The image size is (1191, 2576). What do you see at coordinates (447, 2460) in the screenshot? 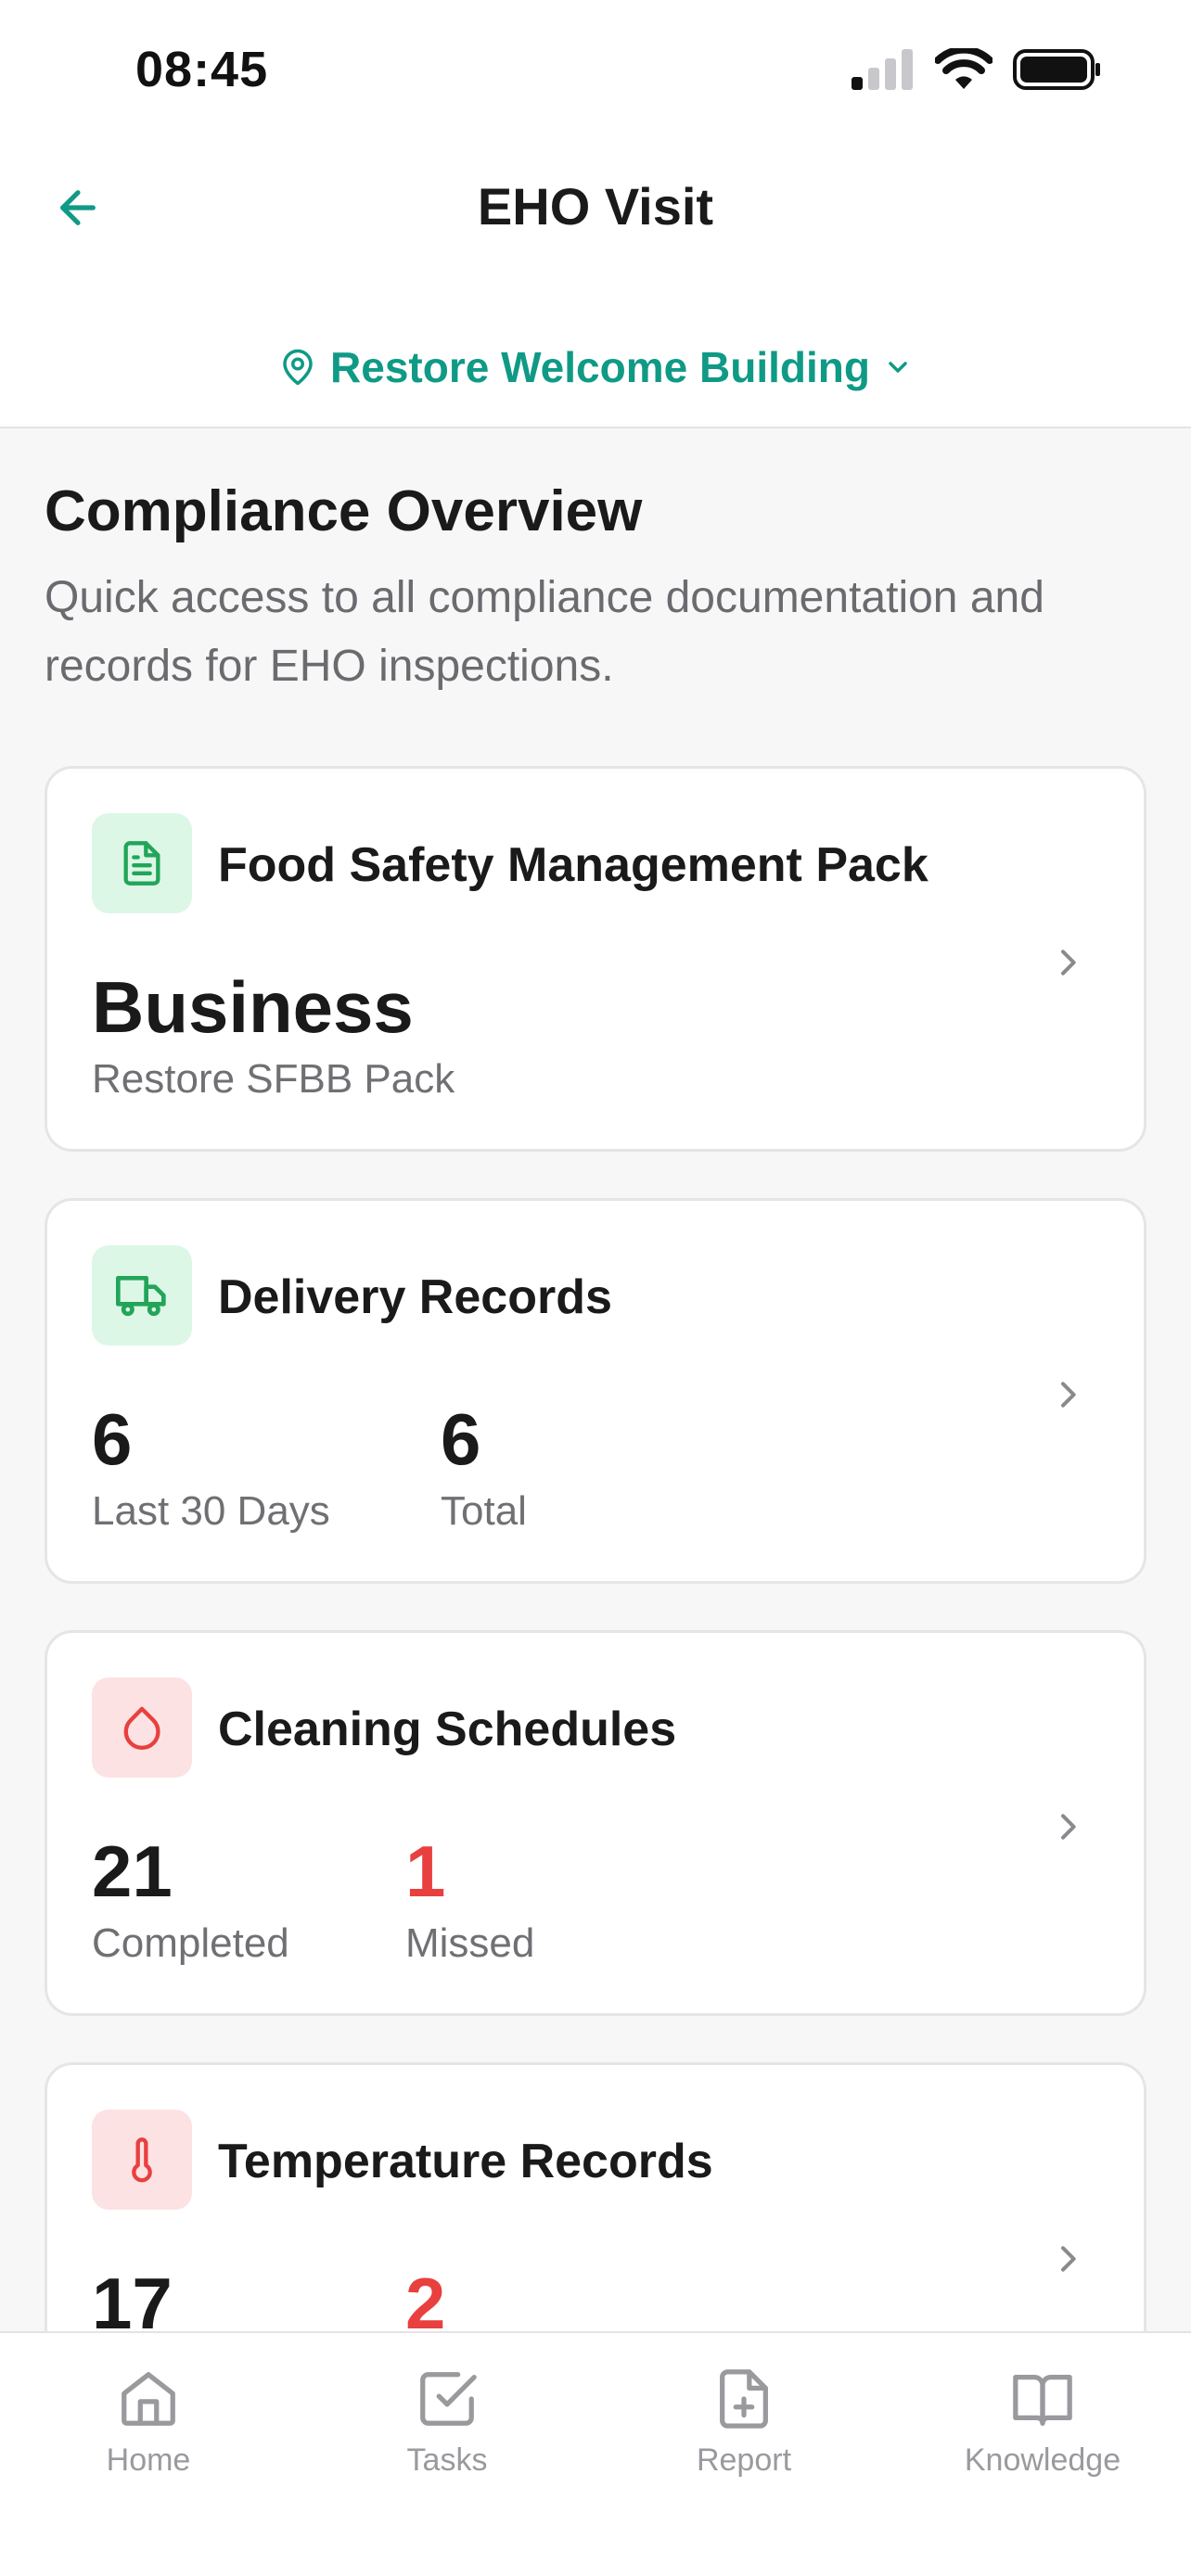
I see `tab-label: Tasks` at bounding box center [447, 2460].